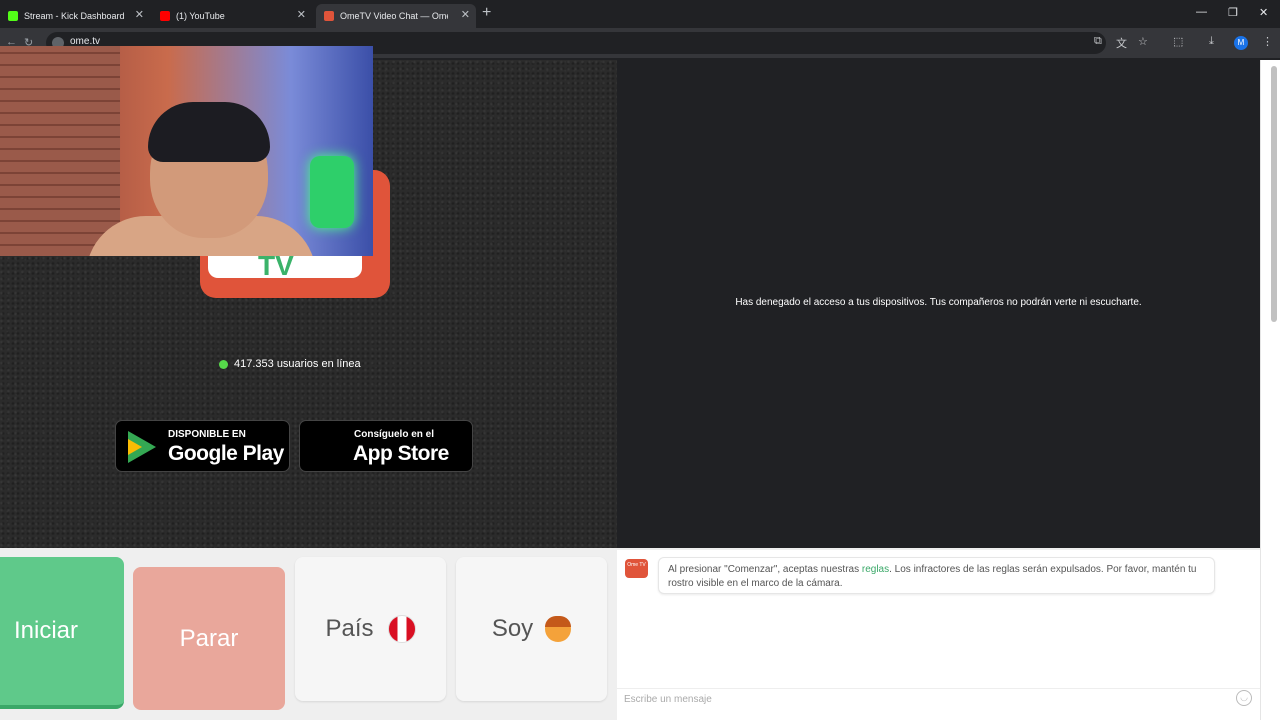  What do you see at coordinates (226, 453) in the screenshot?
I see `google-play-big-text: Google Play` at bounding box center [226, 453].